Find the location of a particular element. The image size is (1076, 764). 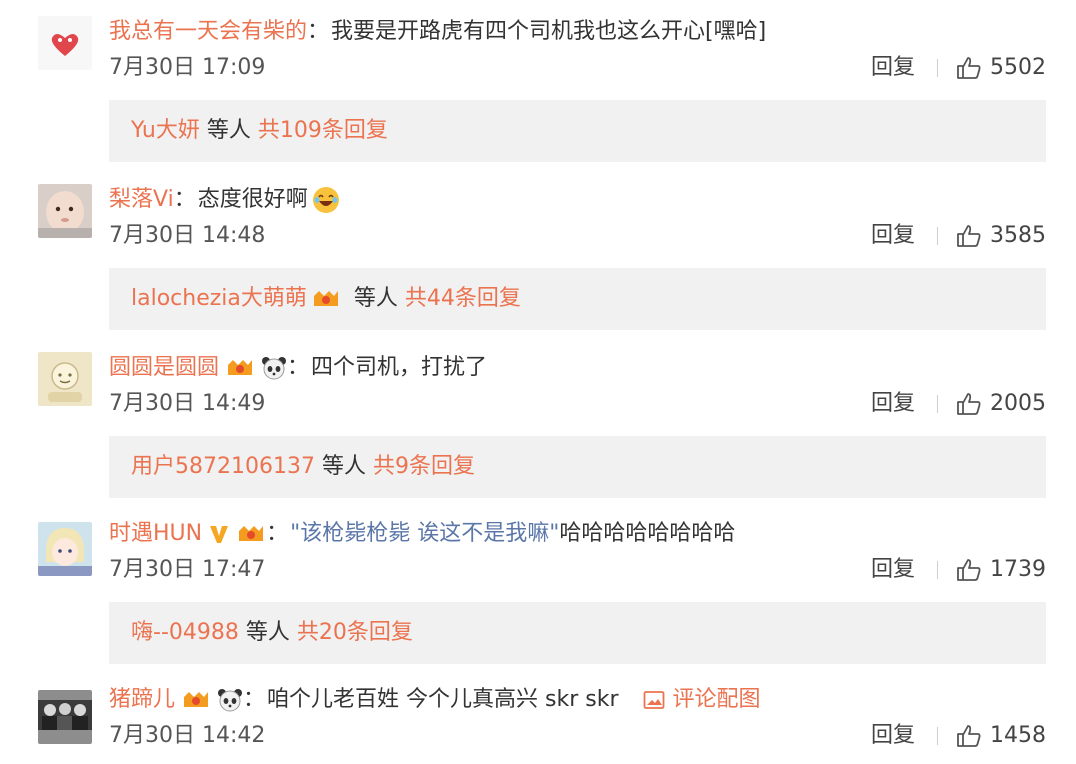

like-count: 3585 is located at coordinates (1018, 235).